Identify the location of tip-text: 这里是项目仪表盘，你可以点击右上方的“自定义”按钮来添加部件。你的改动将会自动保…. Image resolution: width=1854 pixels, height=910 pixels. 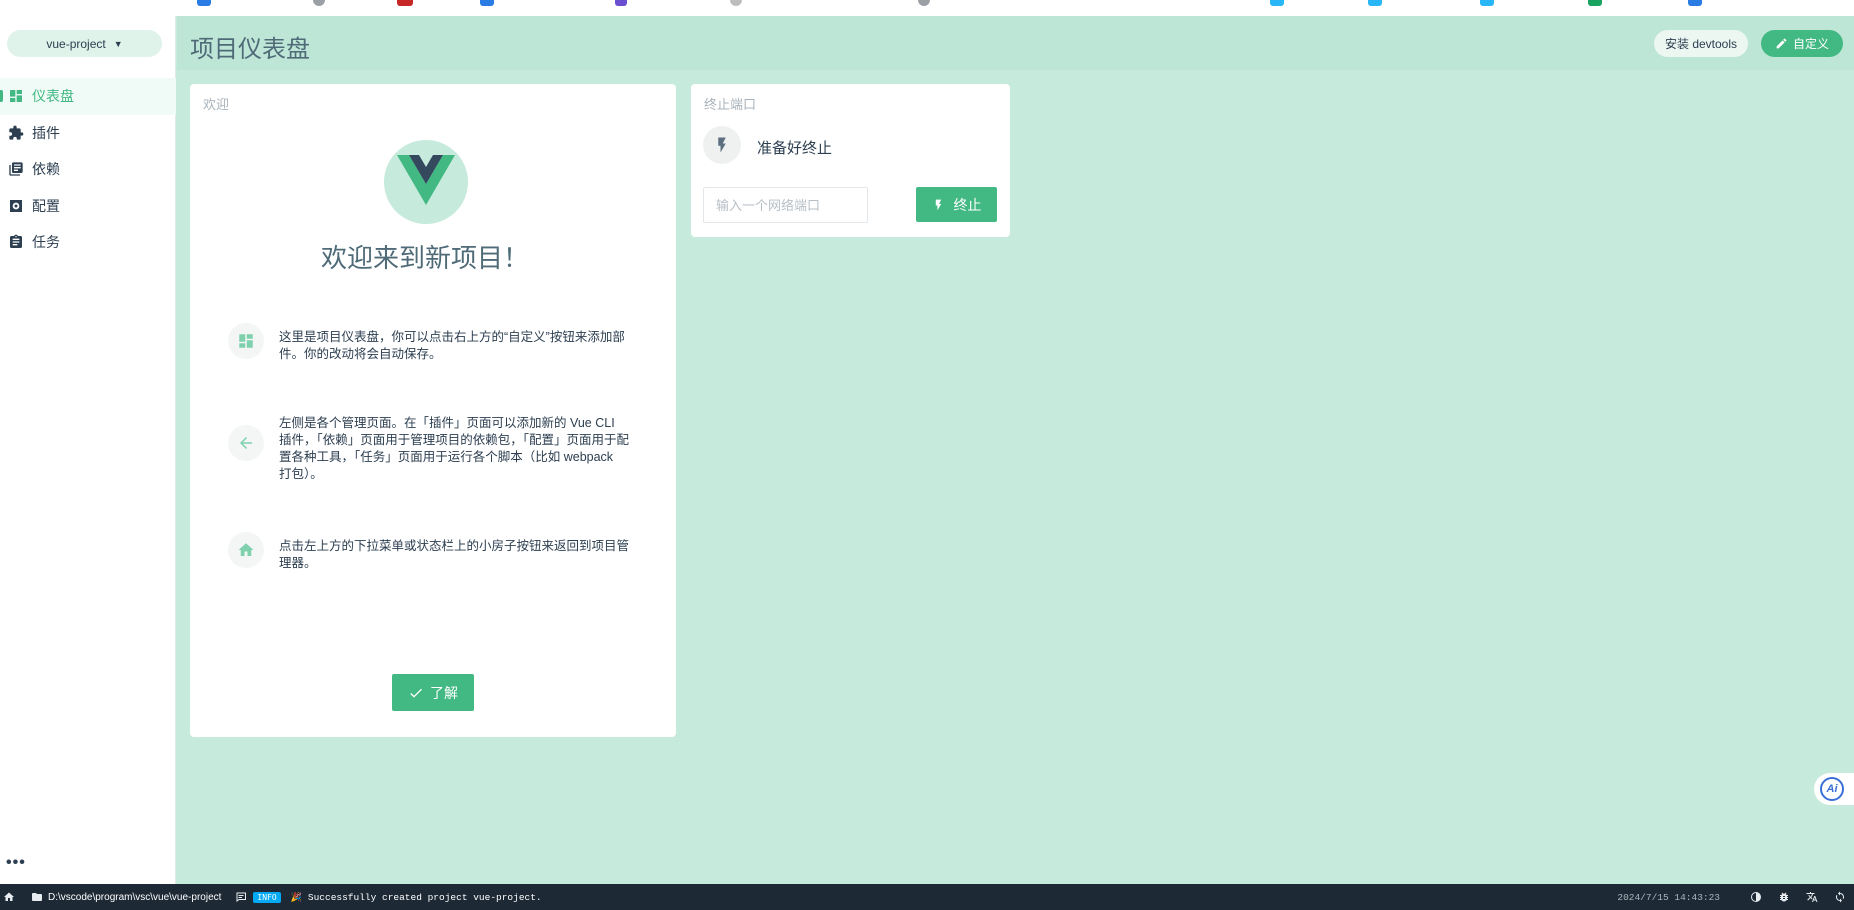
(452, 345).